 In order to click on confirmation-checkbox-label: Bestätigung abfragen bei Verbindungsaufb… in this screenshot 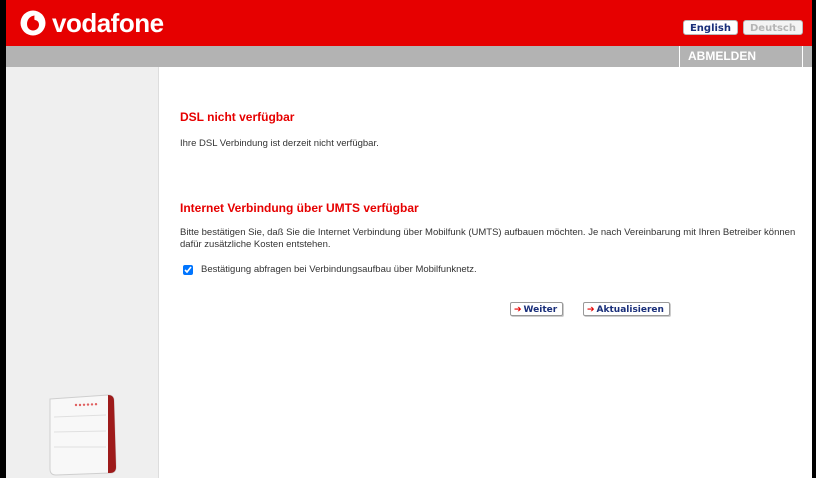, I will do `click(339, 269)`.